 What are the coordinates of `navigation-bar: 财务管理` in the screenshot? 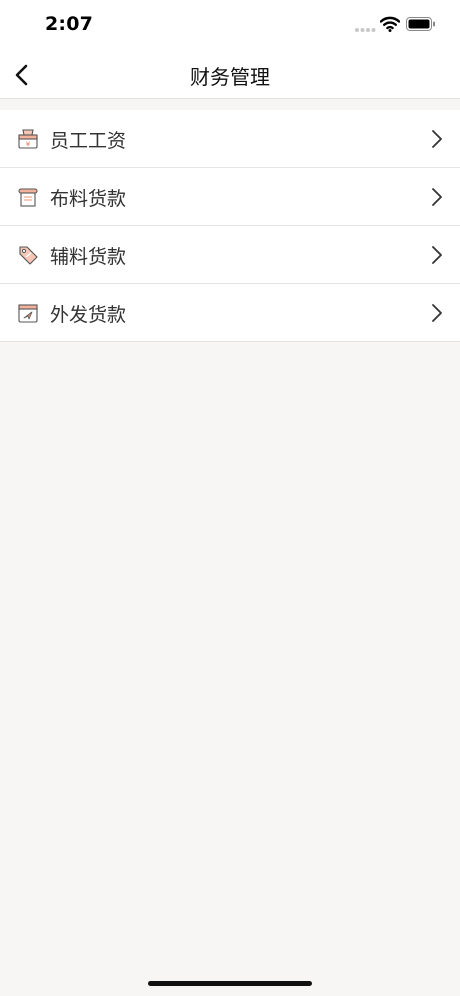 It's located at (230, 74).